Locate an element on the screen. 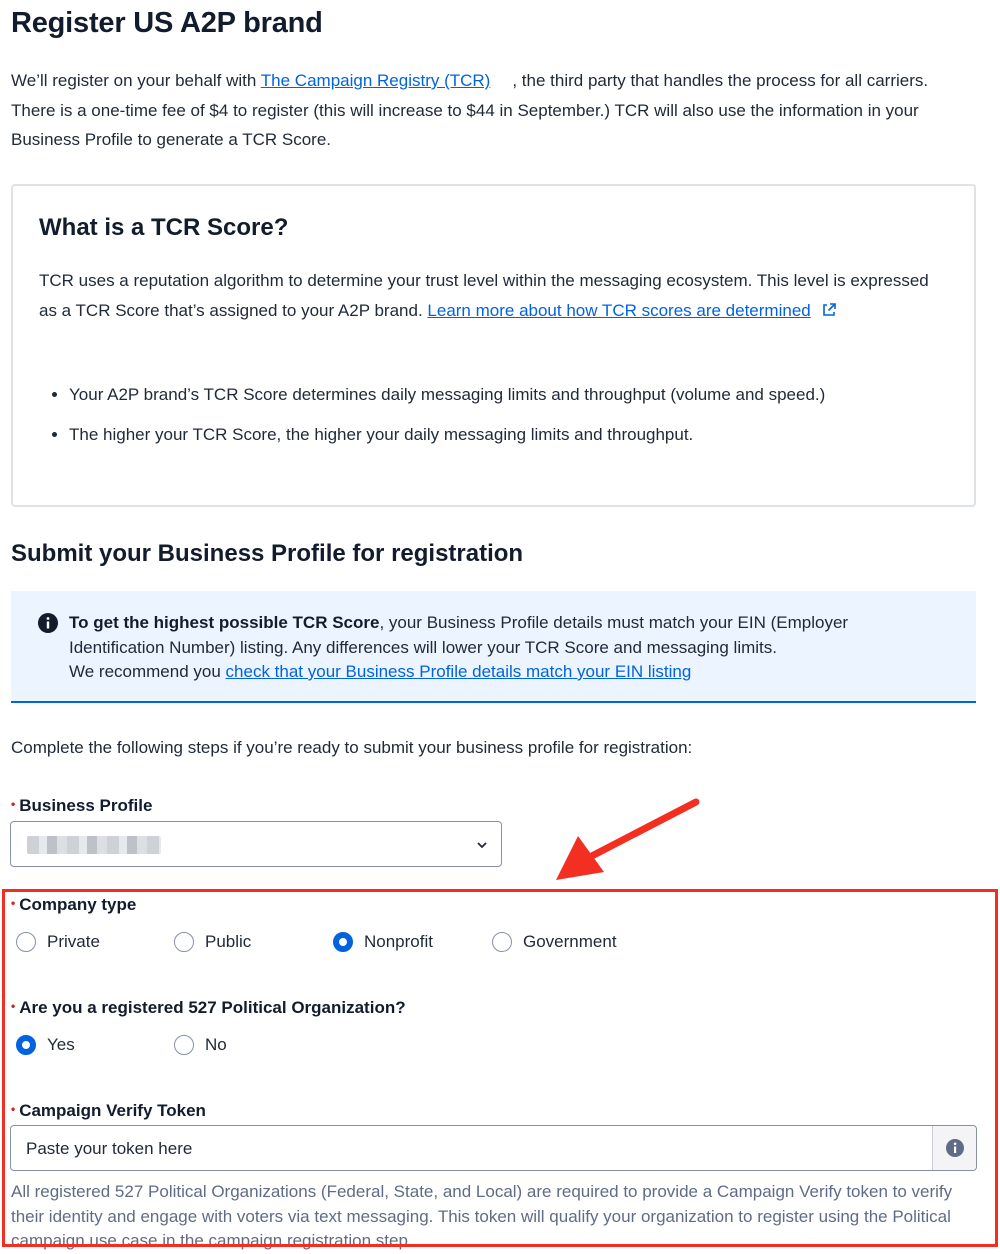 The image size is (1000, 1254). page-title: Register US A2P brand is located at coordinates (167, 23).